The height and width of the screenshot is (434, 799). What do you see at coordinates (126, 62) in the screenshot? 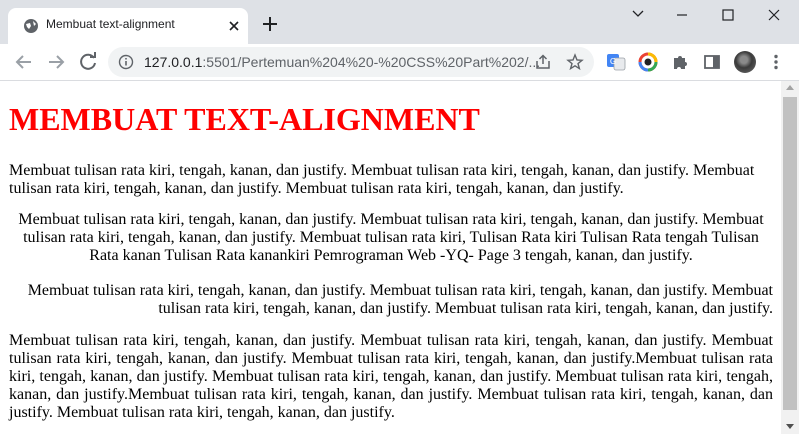
I see `info-icon` at bounding box center [126, 62].